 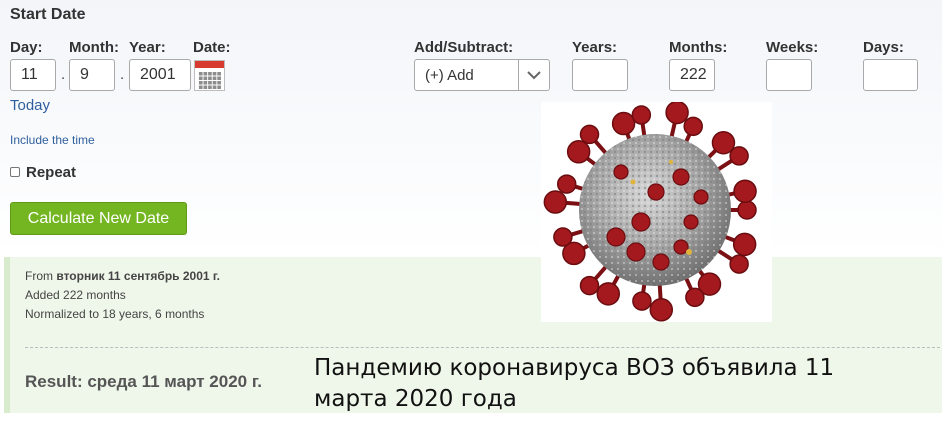 I want to click on year-input: 2001, so click(x=160, y=75).